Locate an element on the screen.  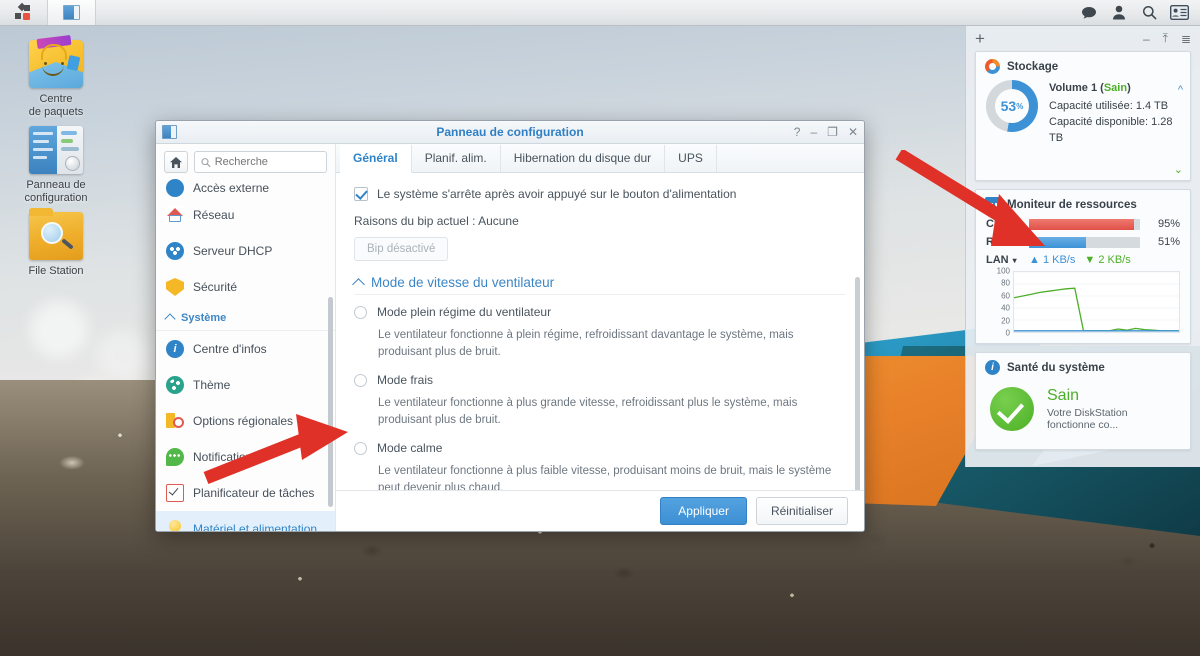
fan-mode-cool-row: Mode frais is located at coordinates (600, 380).